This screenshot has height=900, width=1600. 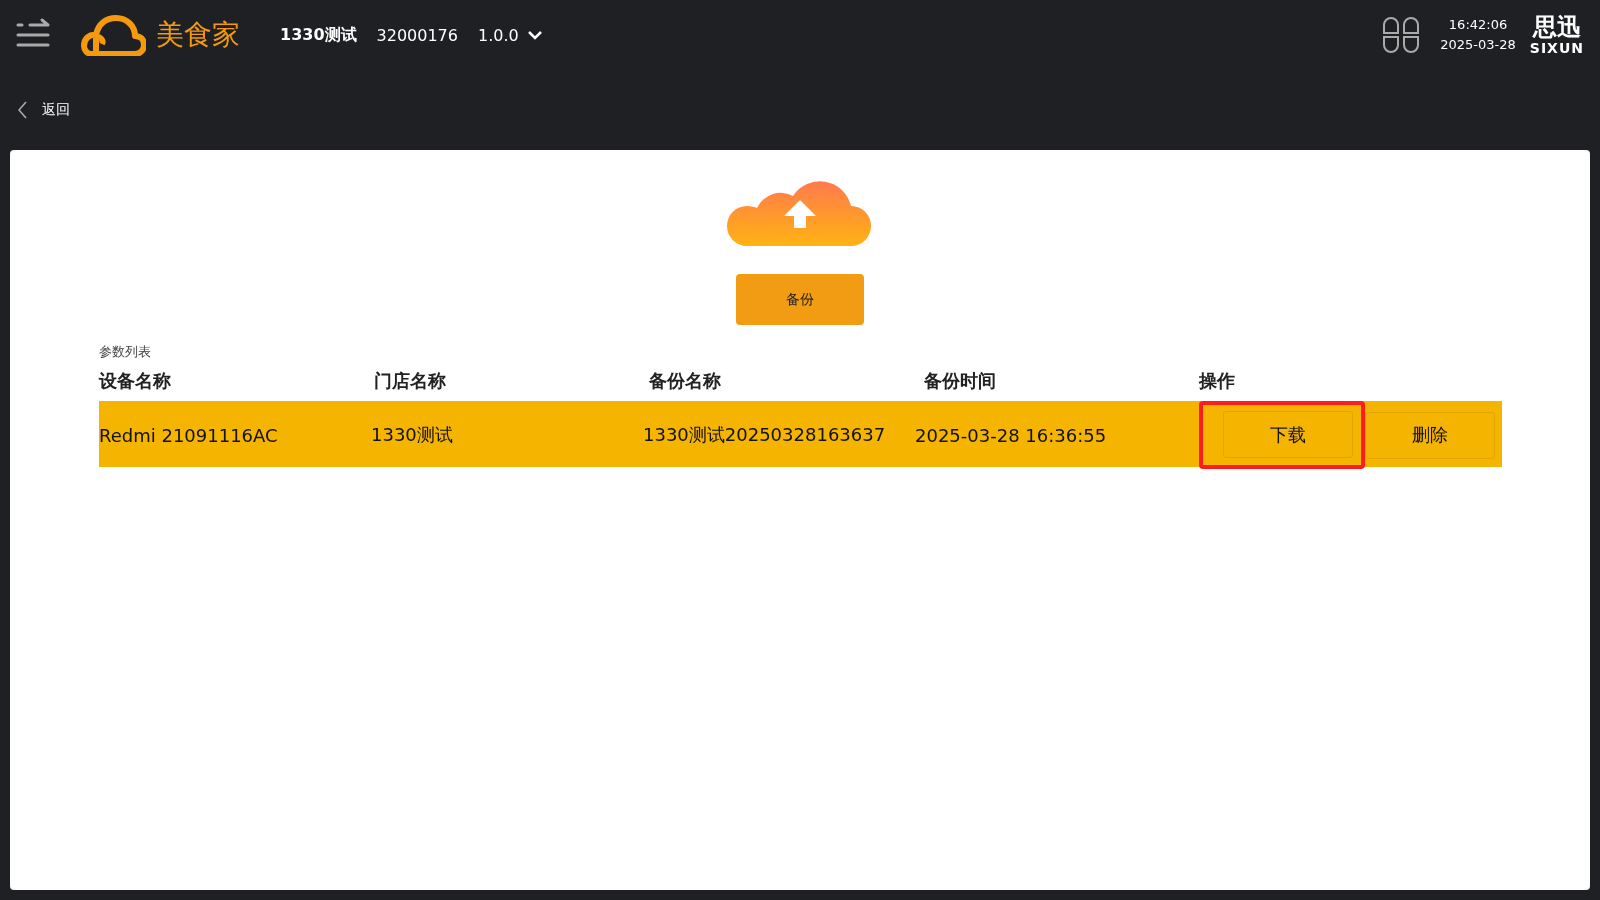 What do you see at coordinates (800, 299) in the screenshot?
I see `backup-button: 备份` at bounding box center [800, 299].